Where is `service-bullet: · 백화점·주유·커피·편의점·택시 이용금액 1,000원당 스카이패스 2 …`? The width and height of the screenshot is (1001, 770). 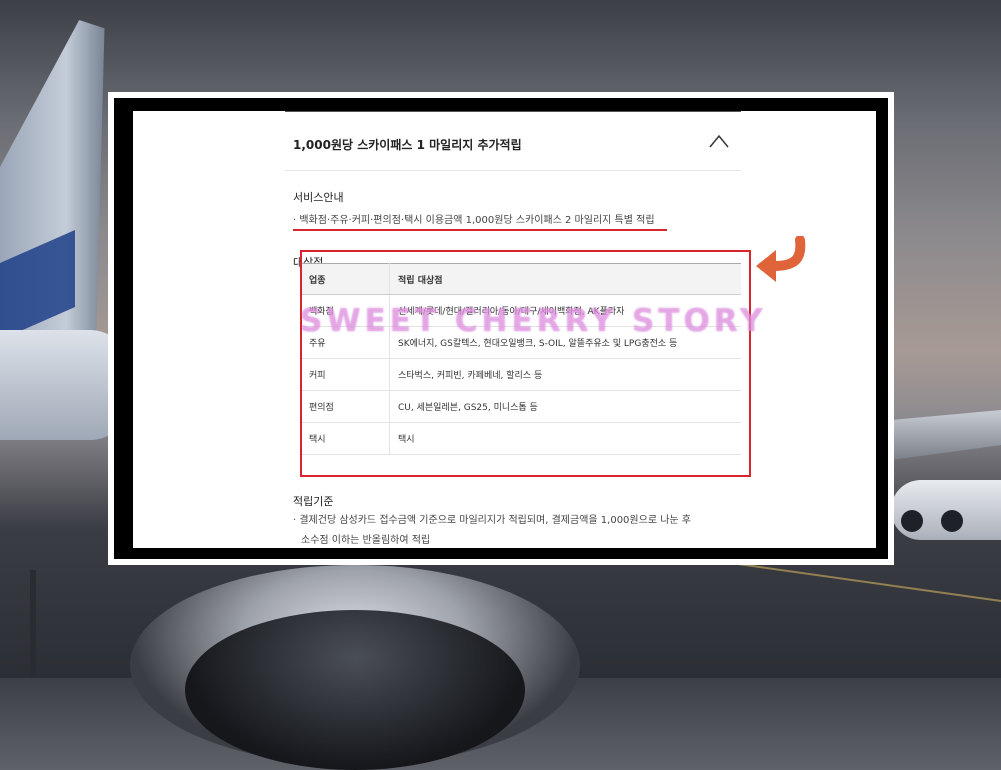
service-bullet: · 백화점·주유·커피·편의점·택시 이용금액 1,000원당 스카이패스 2 … is located at coordinates (474, 220).